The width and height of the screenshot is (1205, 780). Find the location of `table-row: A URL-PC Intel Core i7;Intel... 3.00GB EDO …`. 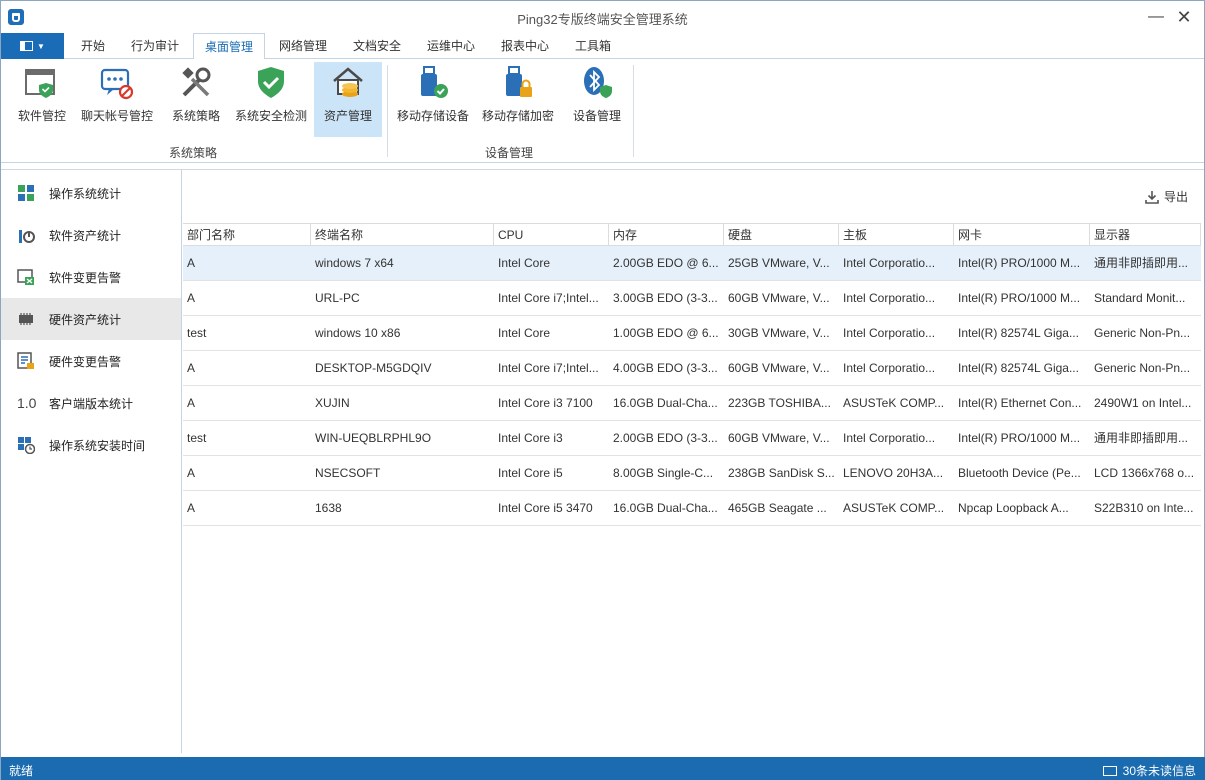

table-row: A URL-PC Intel Core i7;Intel... 3.00GB EDO … is located at coordinates (692, 298).